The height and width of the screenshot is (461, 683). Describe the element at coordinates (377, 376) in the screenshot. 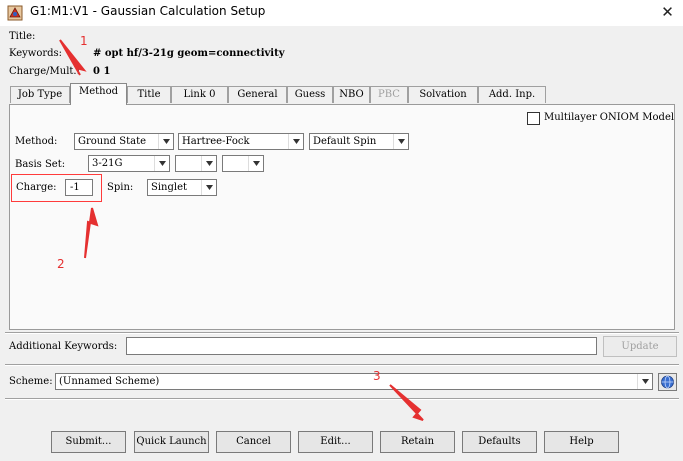

I see `annotation-number-3: 3` at that location.